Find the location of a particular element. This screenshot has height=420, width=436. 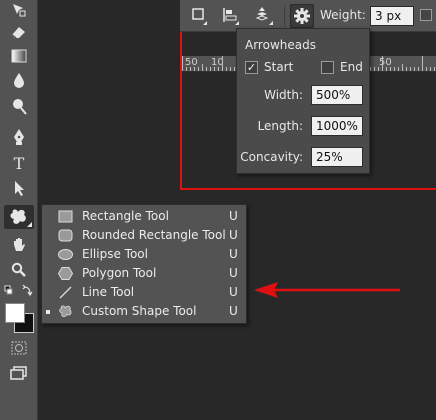

path-selection-icon is located at coordinates (19, 190).